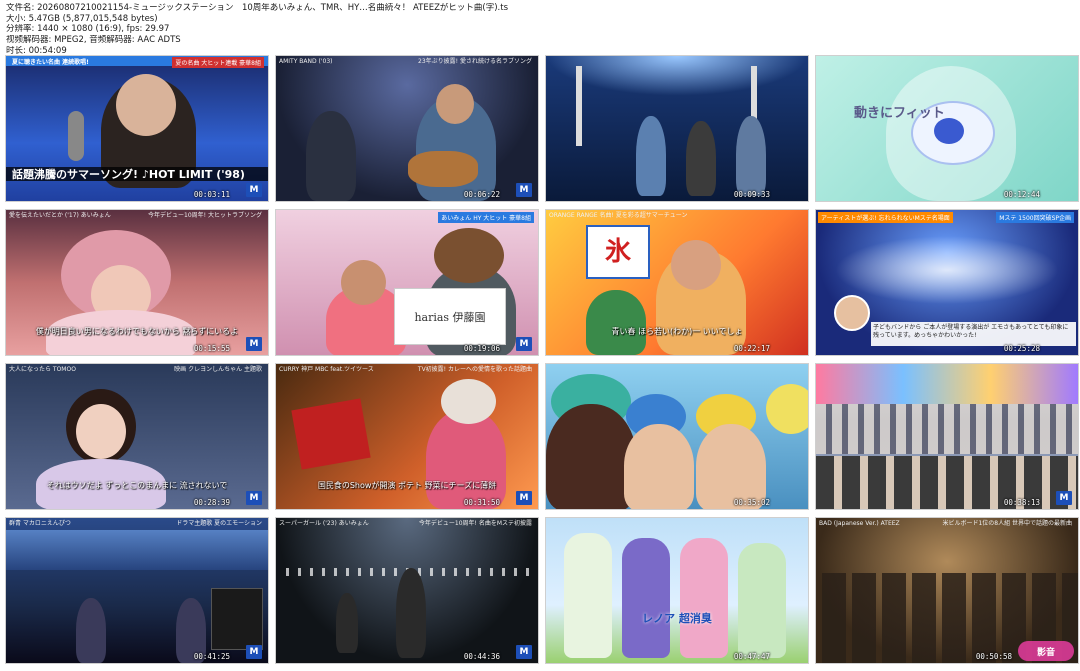 This screenshot has height=671, width=1080. What do you see at coordinates (211, 502) in the screenshot?
I see `timestamp: 00:28:39` at bounding box center [211, 502].